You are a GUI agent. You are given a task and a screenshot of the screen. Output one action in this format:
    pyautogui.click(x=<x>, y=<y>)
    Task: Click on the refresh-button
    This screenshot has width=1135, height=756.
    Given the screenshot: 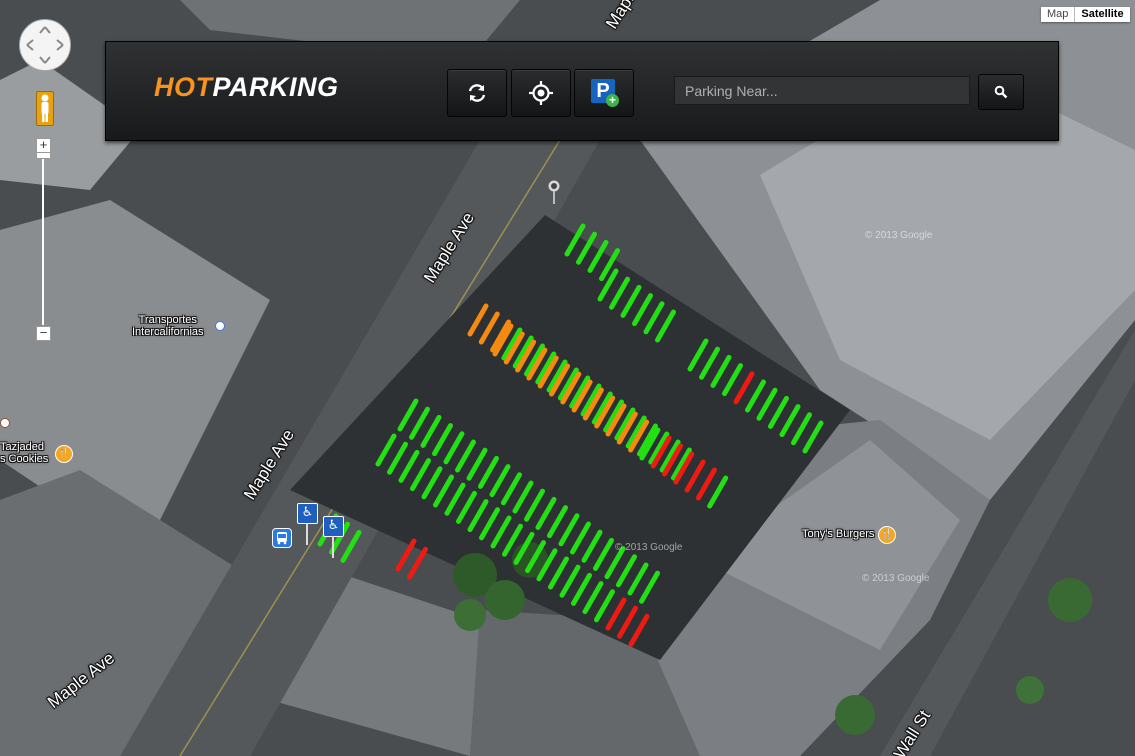 What is the action you would take?
    pyautogui.click(x=477, y=93)
    